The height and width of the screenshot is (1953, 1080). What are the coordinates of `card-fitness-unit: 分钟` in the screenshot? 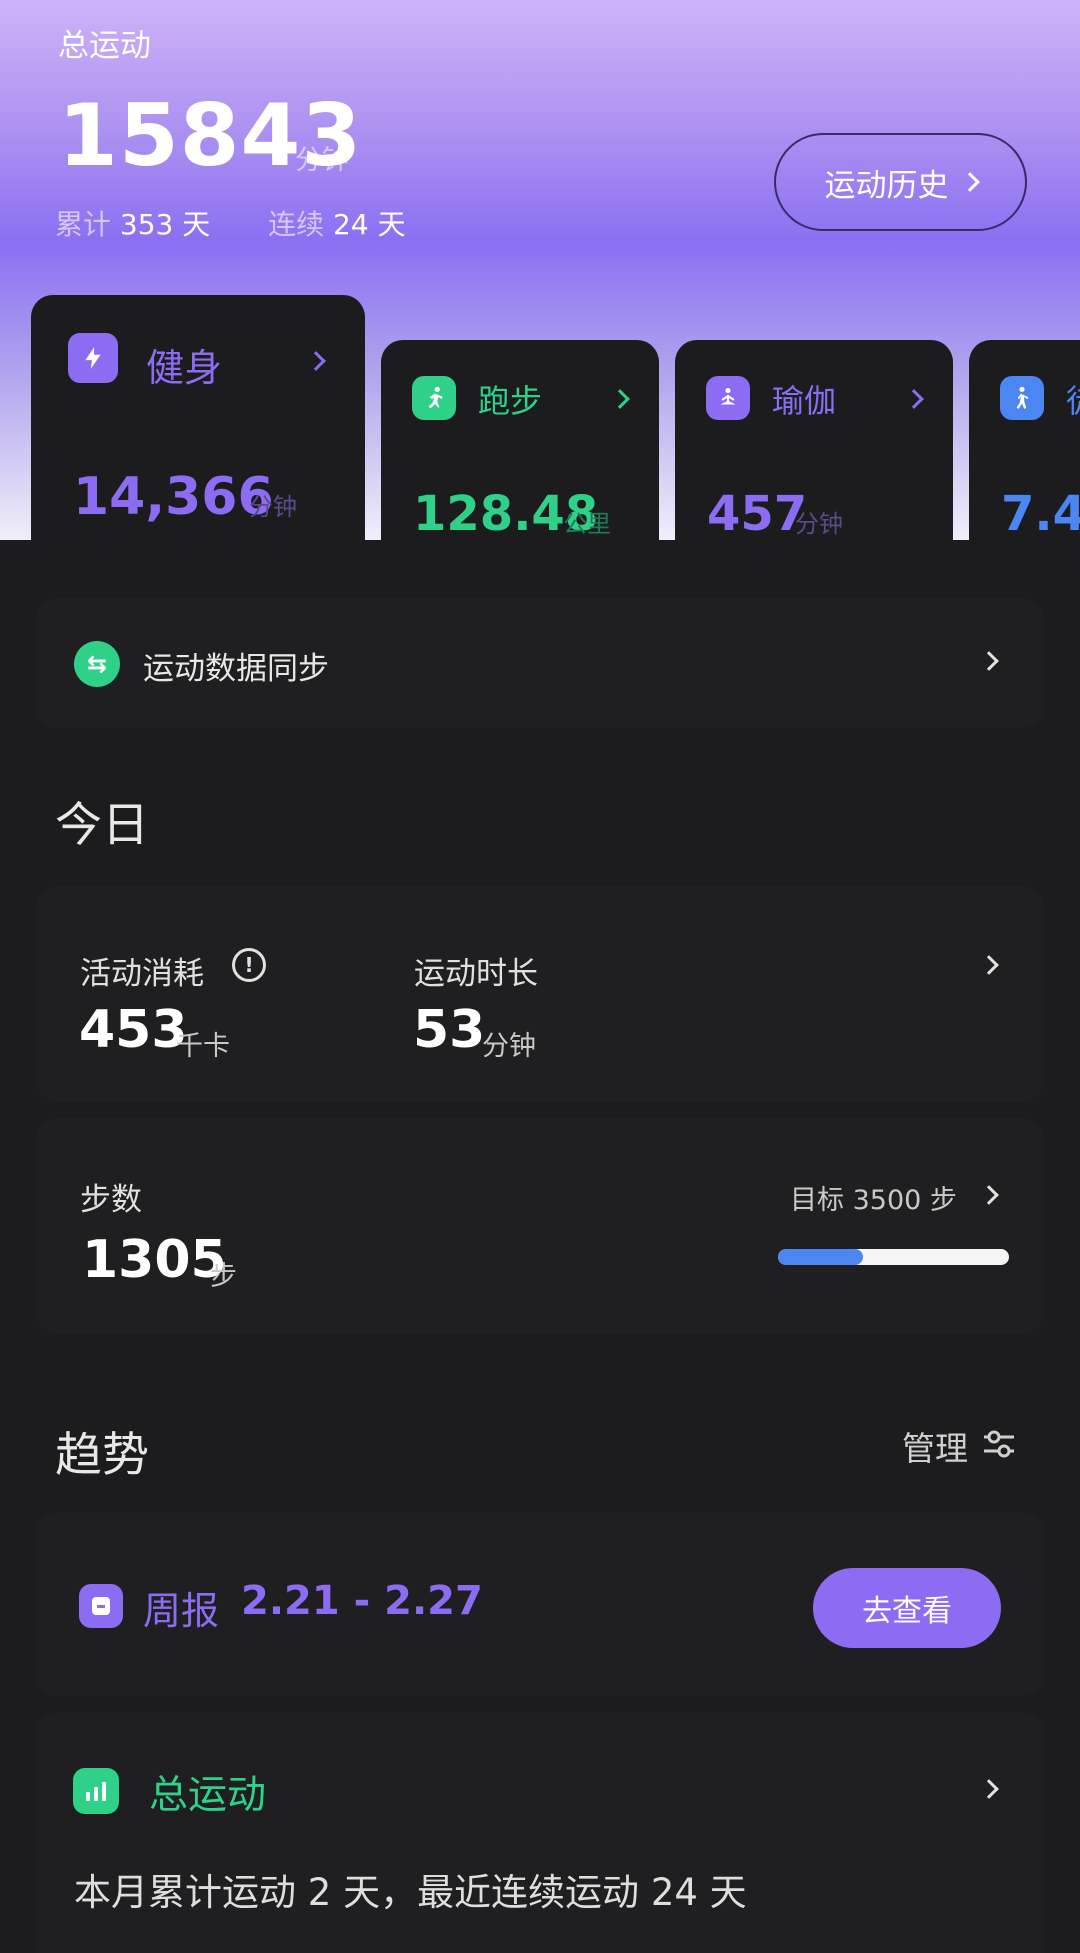 It's located at (273, 507).